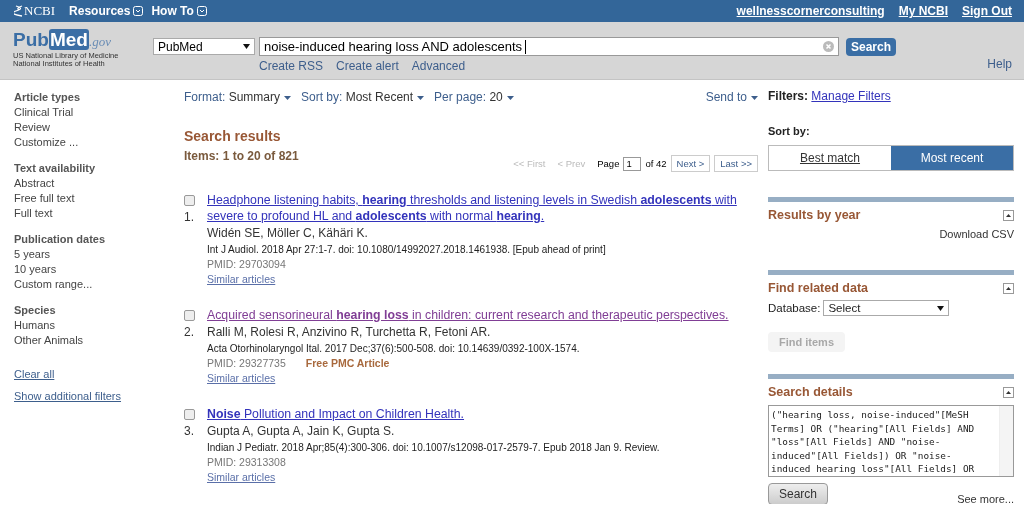 The image size is (1024, 506). Describe the element at coordinates (99, 269) in the screenshot. I see `filter-option: 10 years` at that location.